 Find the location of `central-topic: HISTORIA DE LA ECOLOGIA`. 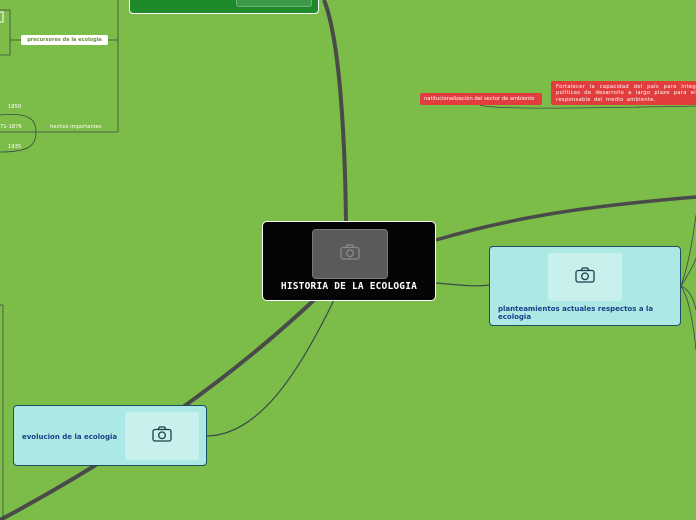

central-topic: HISTORIA DE LA ECOLOGIA is located at coordinates (349, 261).